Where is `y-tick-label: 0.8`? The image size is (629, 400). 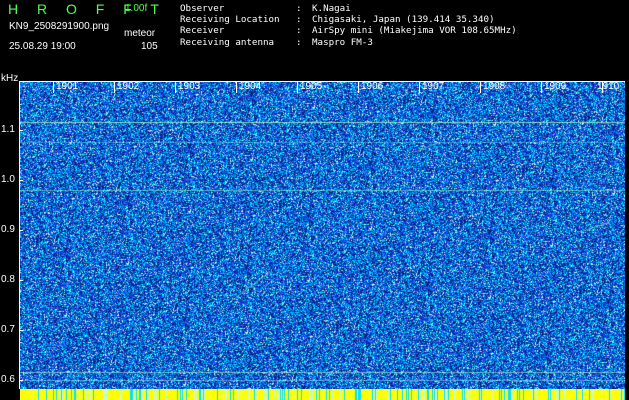 y-tick-label: 0.8 is located at coordinates (8, 279).